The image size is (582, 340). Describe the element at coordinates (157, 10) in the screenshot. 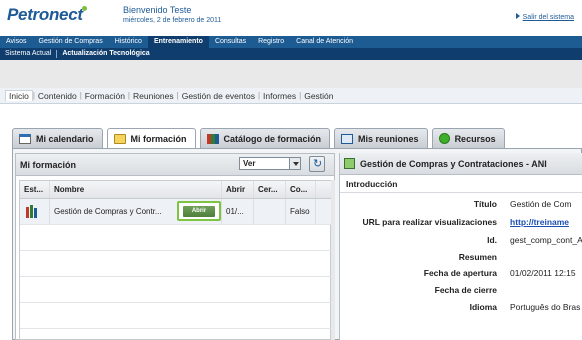

I see `welcome-text: Bienvenido Teste` at that location.